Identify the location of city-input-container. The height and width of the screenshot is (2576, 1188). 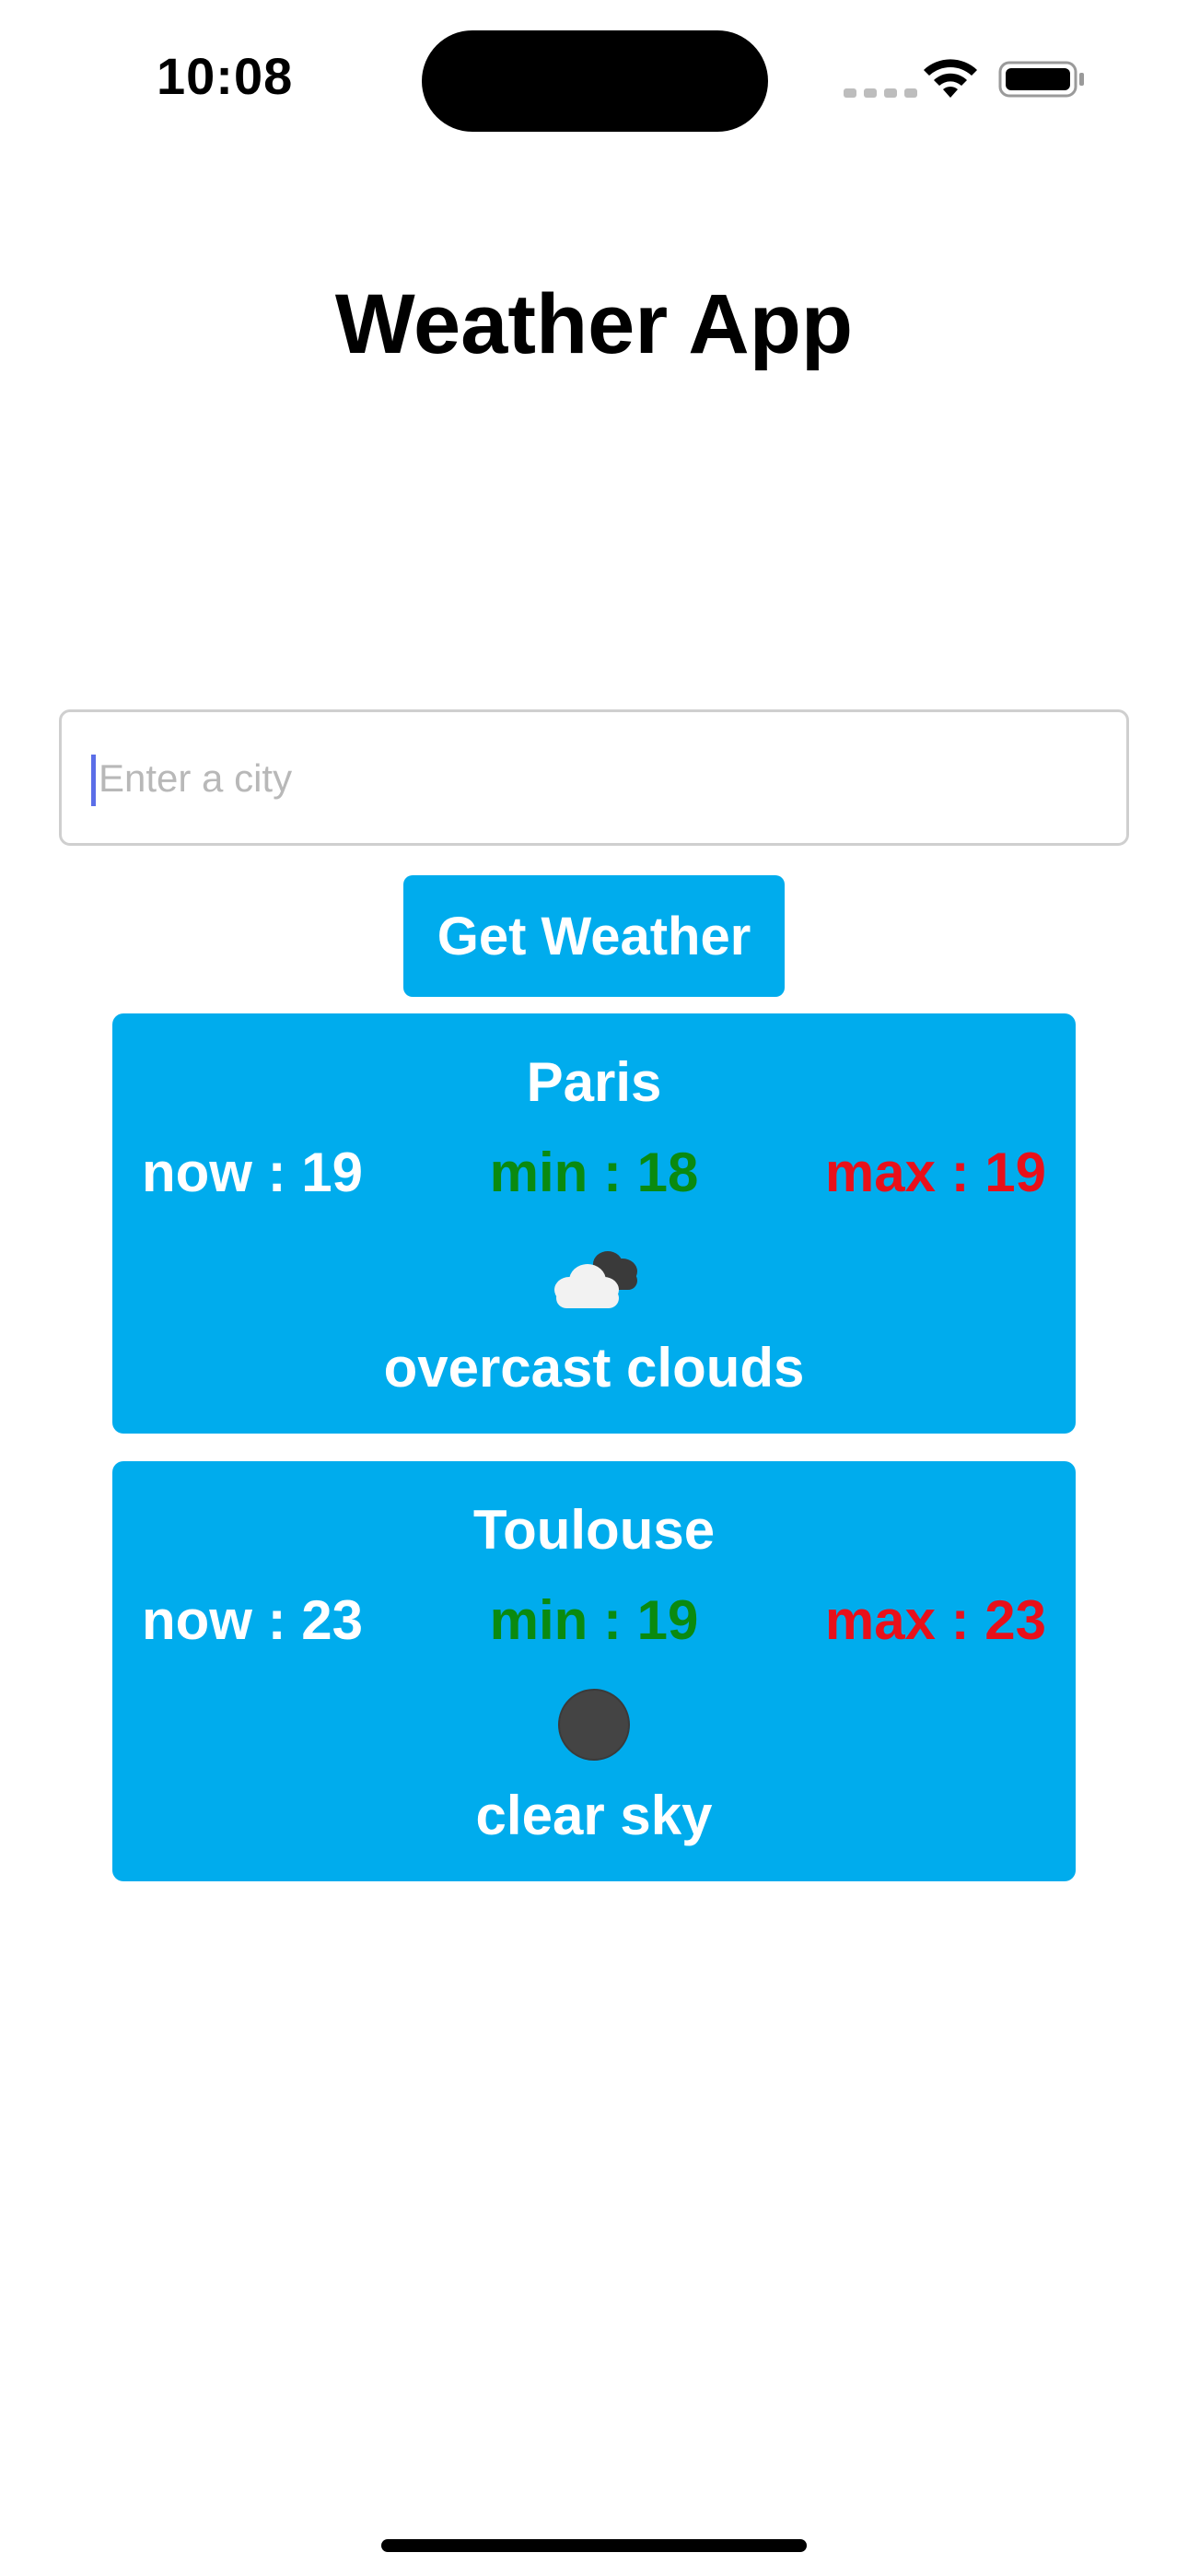
(594, 777).